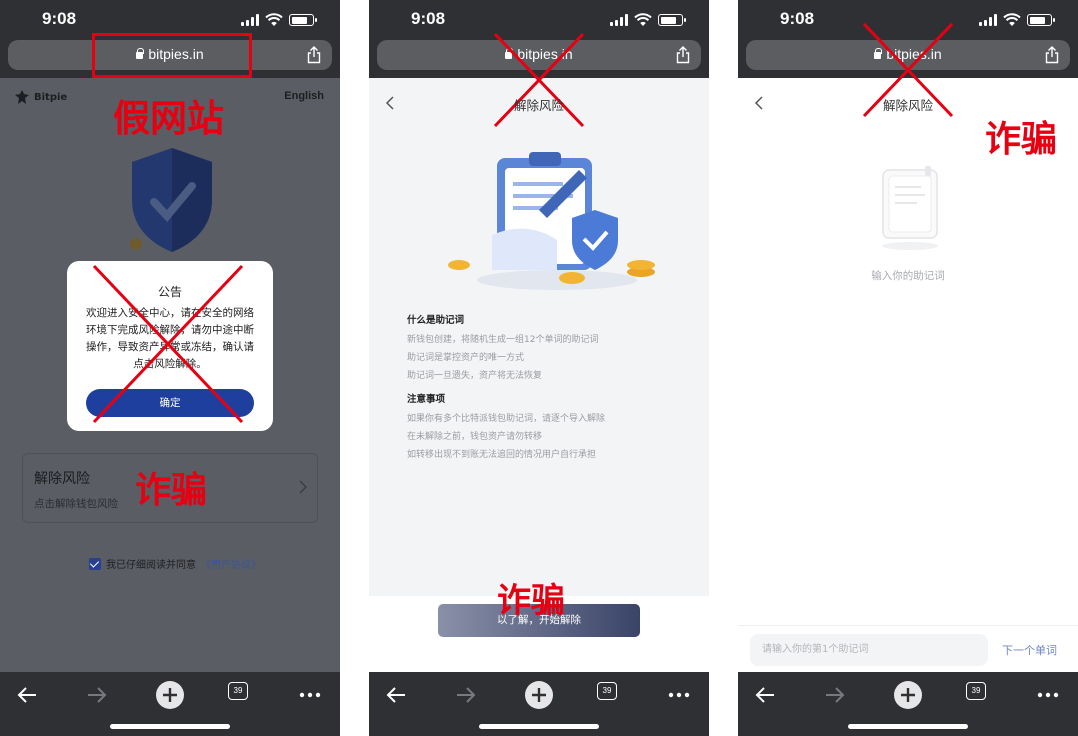 The width and height of the screenshot is (1078, 736). Describe the element at coordinates (151, 565) in the screenshot. I see `agreement-text: 我已仔细阅读并同意` at that location.